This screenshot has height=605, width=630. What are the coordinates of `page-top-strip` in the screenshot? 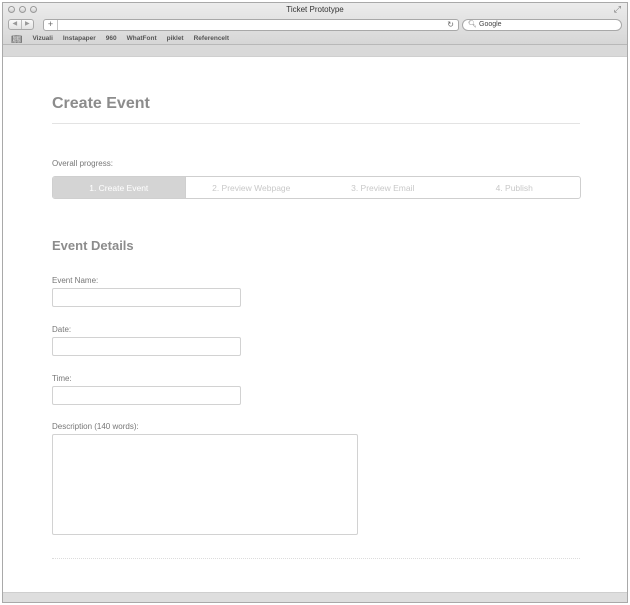 It's located at (315, 51).